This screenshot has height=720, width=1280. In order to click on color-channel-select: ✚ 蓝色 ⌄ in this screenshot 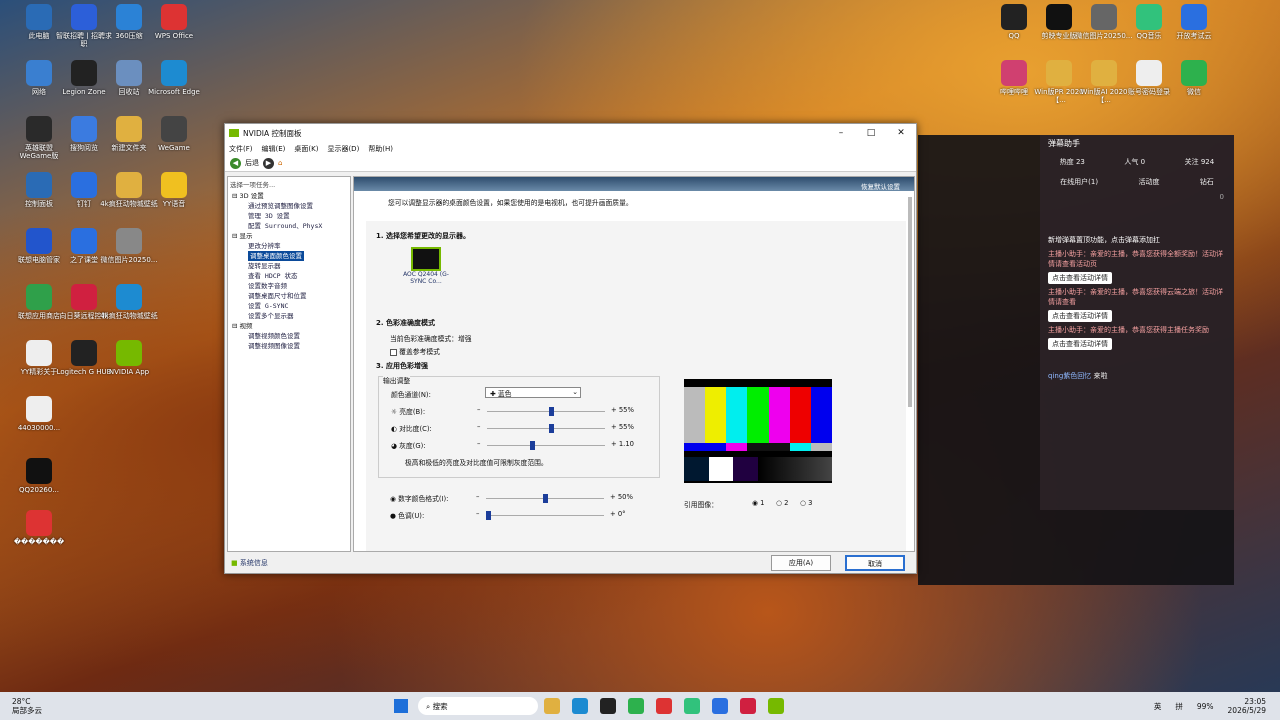, I will do `click(533, 392)`.